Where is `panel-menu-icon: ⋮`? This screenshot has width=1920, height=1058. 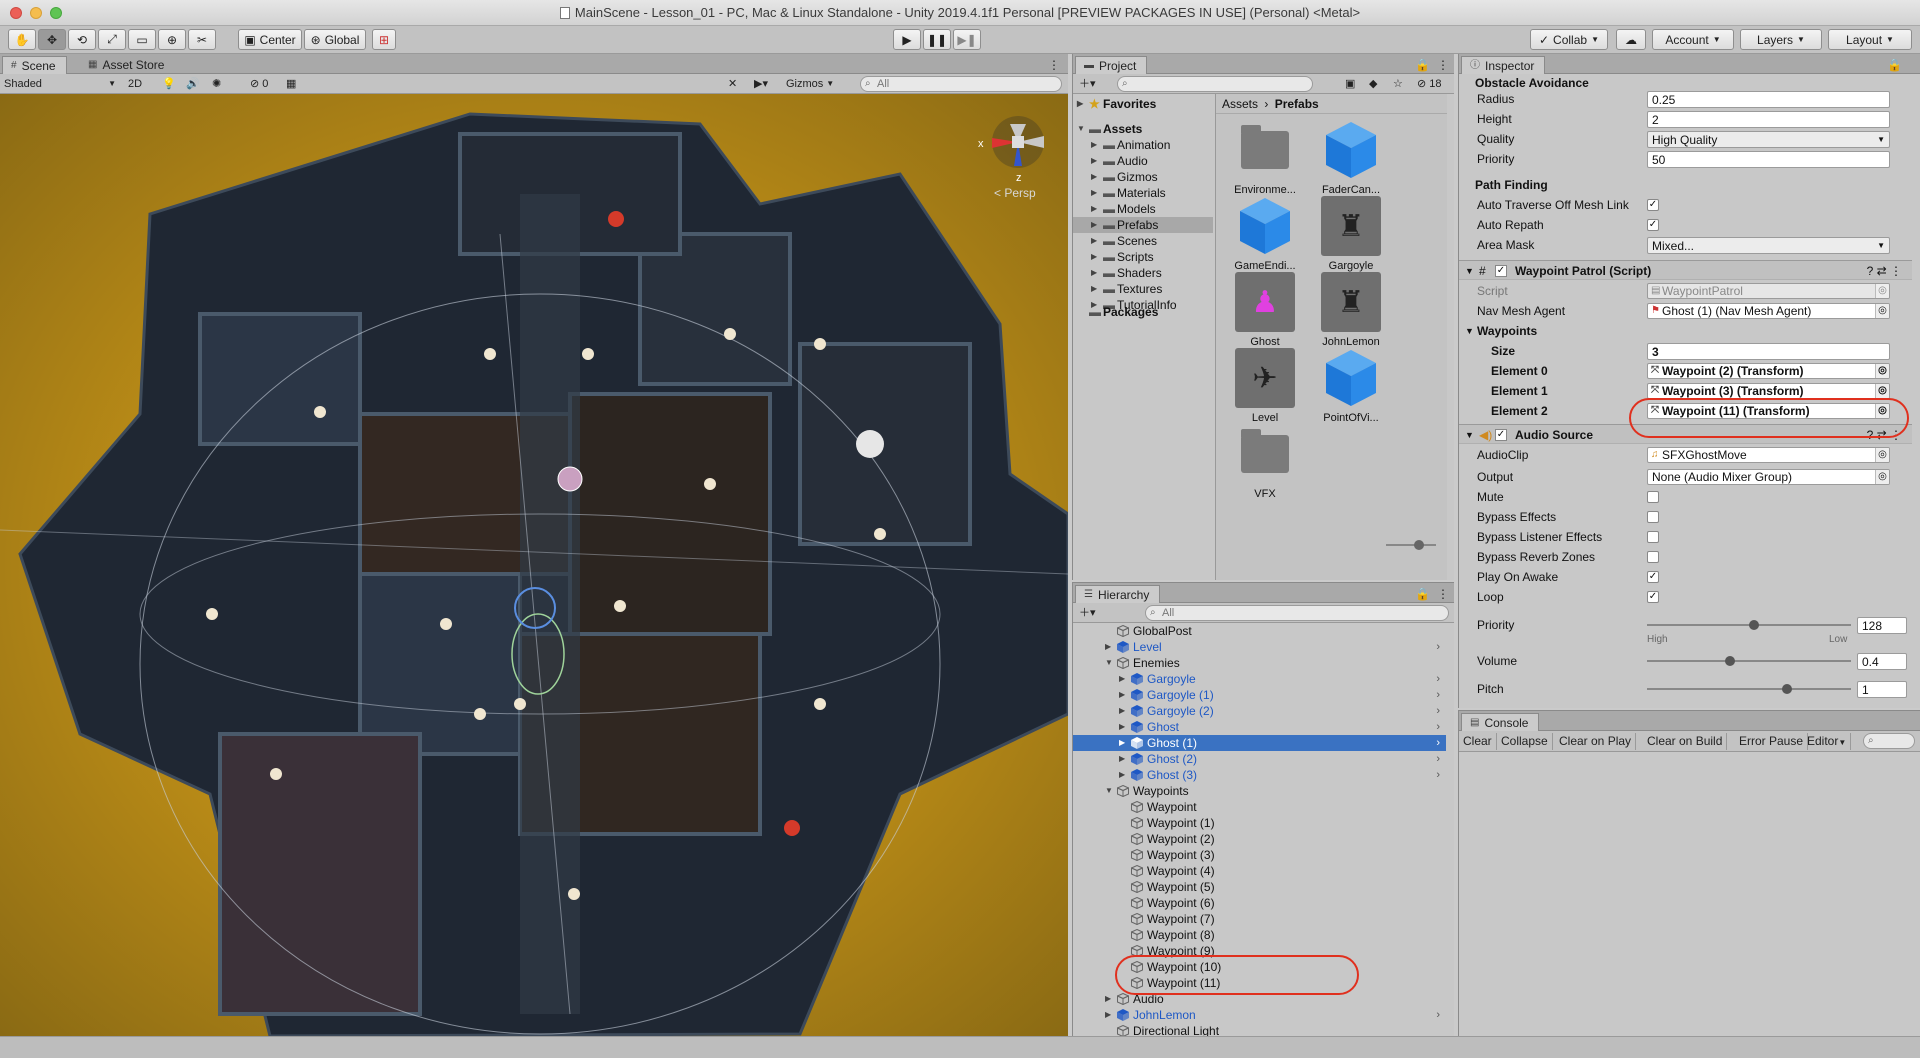
panel-menu-icon: ⋮ is located at coordinates (1054, 65).